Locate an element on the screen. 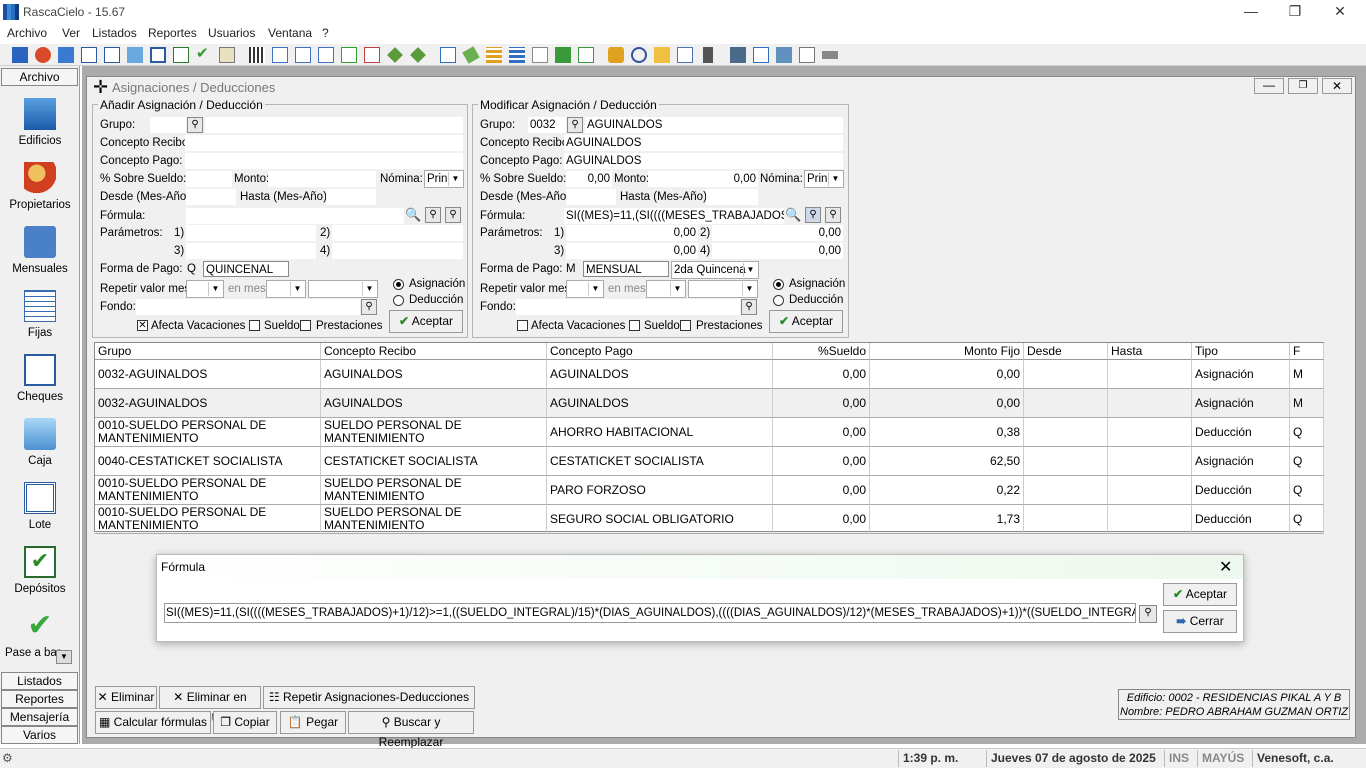 The width and height of the screenshot is (1366, 768). page-icon is located at coordinates (303, 55).